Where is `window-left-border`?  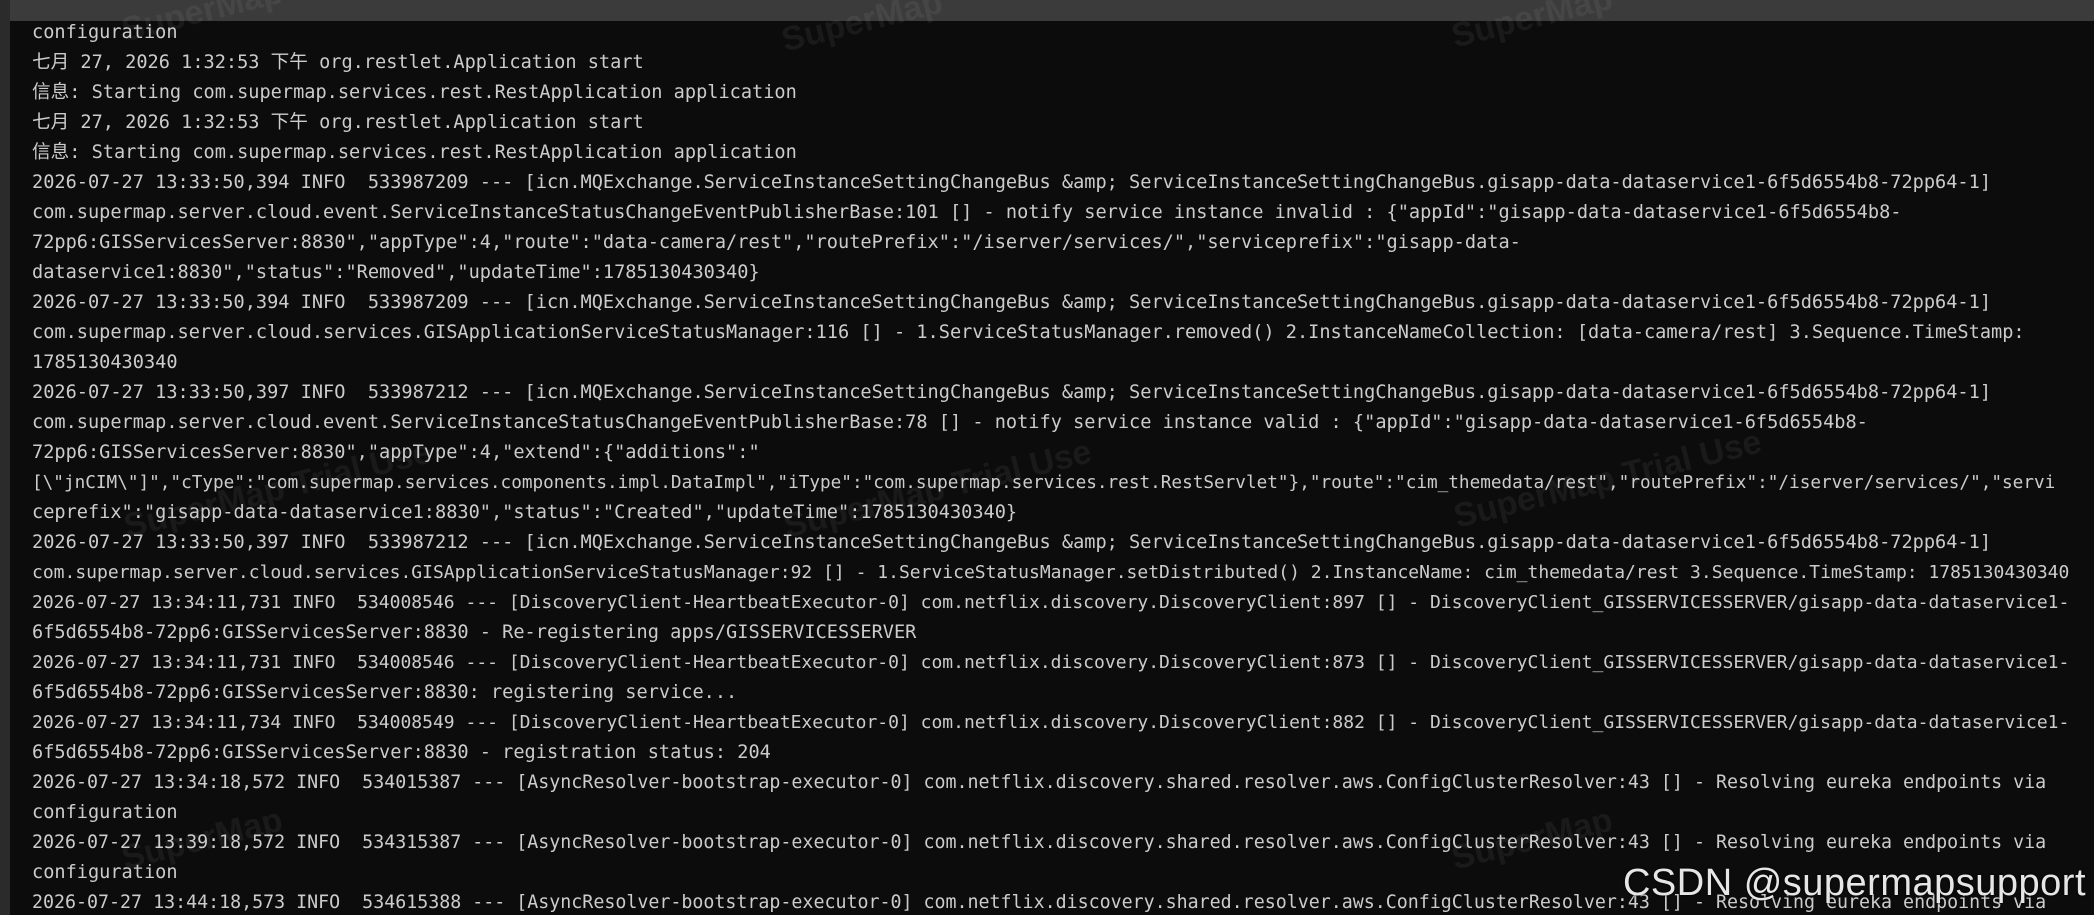
window-left-border is located at coordinates (5, 457).